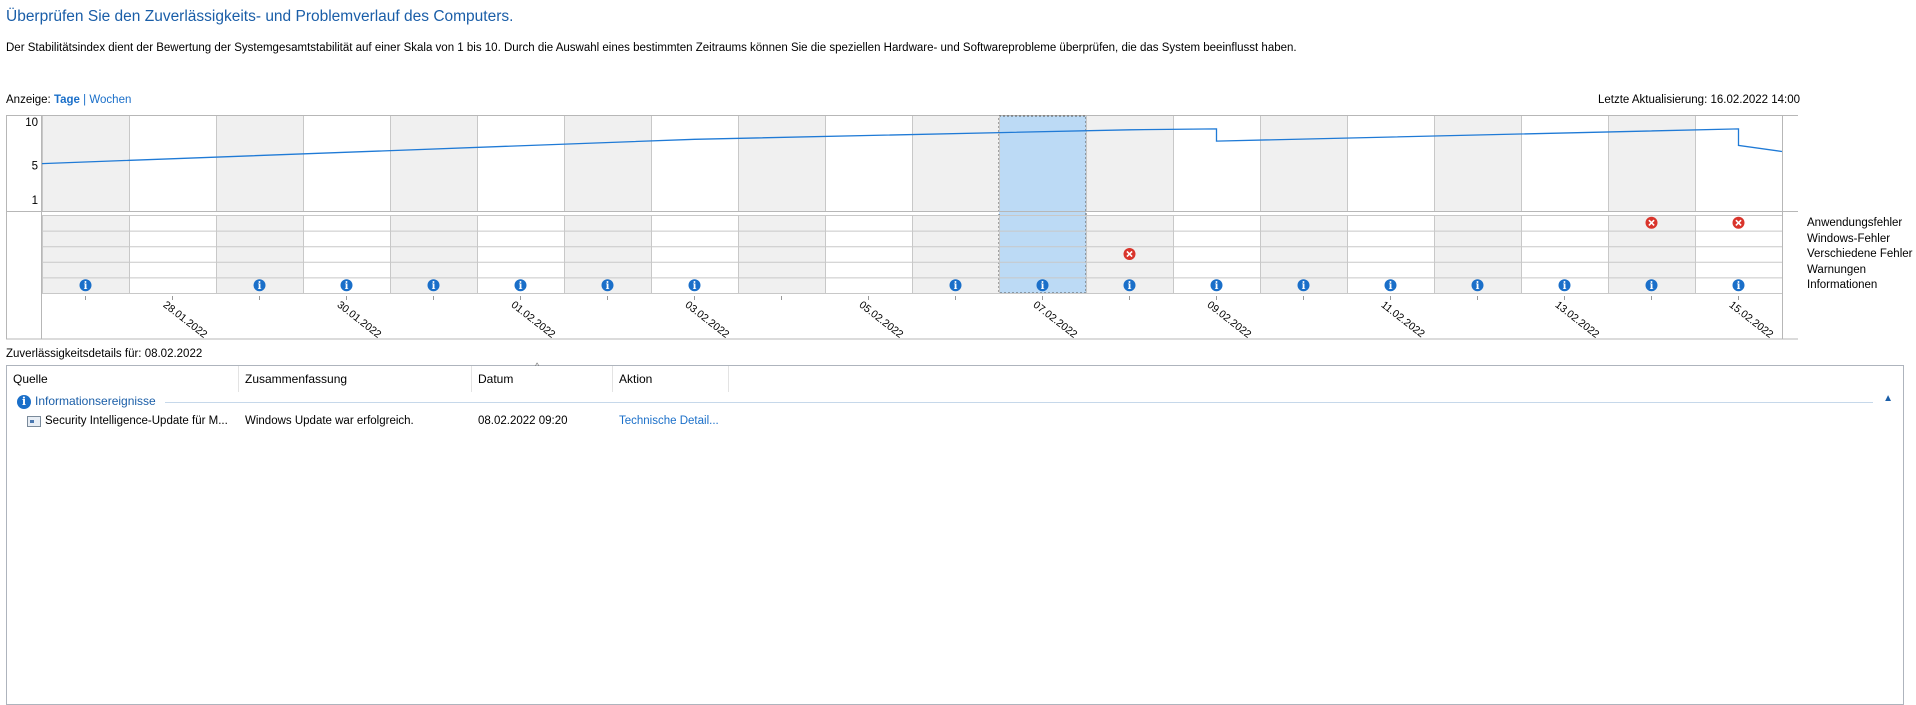 Image resolution: width=1916 pixels, height=705 pixels. Describe the element at coordinates (523, 421) in the screenshot. I see `row-date: 08.02.2022 09:20` at that location.